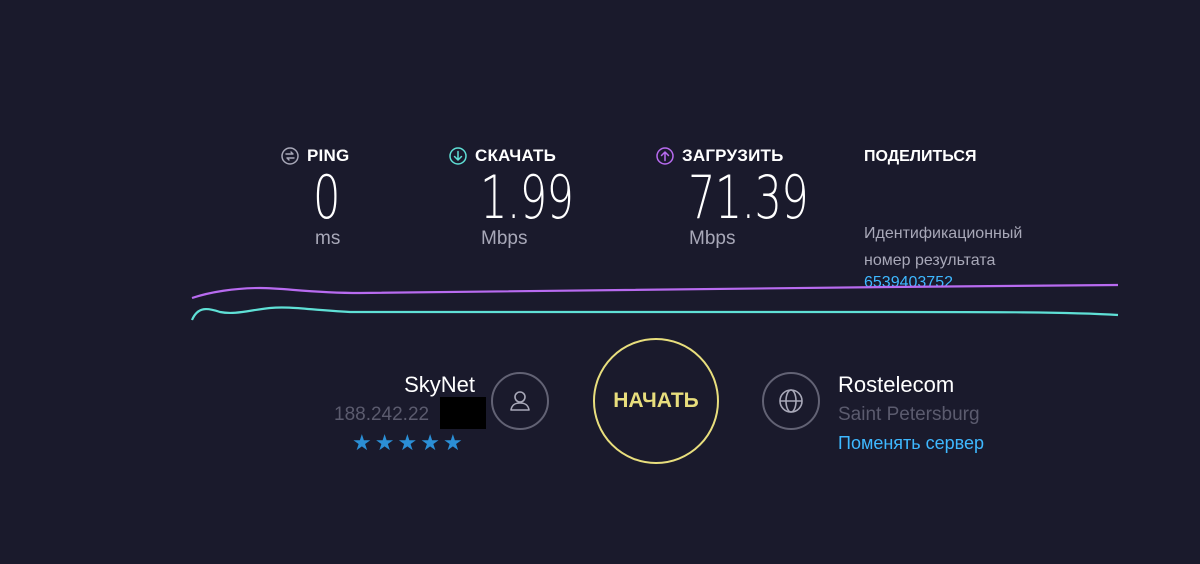 This screenshot has width=1200, height=564. I want to click on isp-rating: ★ ★ ★ ★ ★, so click(407, 443).